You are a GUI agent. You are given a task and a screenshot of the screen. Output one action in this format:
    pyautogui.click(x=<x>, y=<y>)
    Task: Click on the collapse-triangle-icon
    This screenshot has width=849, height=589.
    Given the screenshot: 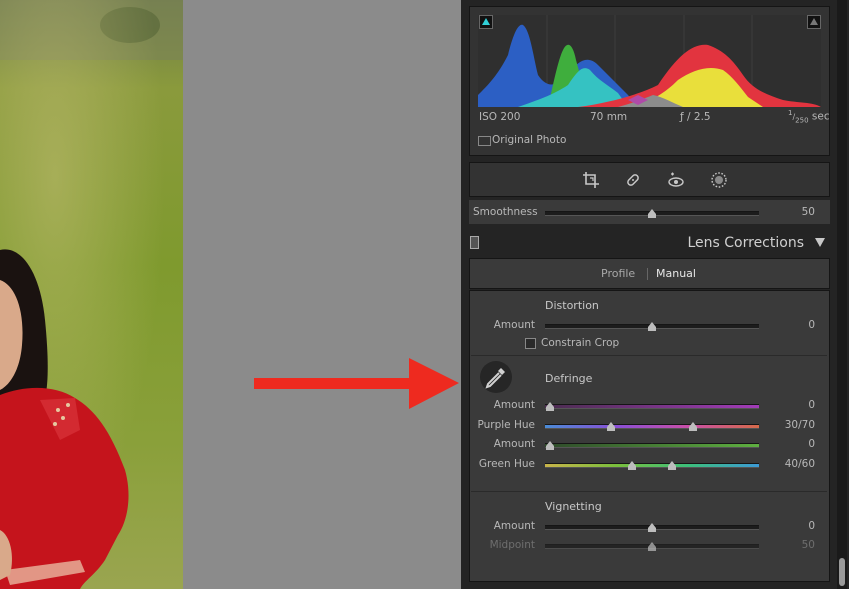 What is the action you would take?
    pyautogui.click(x=820, y=242)
    